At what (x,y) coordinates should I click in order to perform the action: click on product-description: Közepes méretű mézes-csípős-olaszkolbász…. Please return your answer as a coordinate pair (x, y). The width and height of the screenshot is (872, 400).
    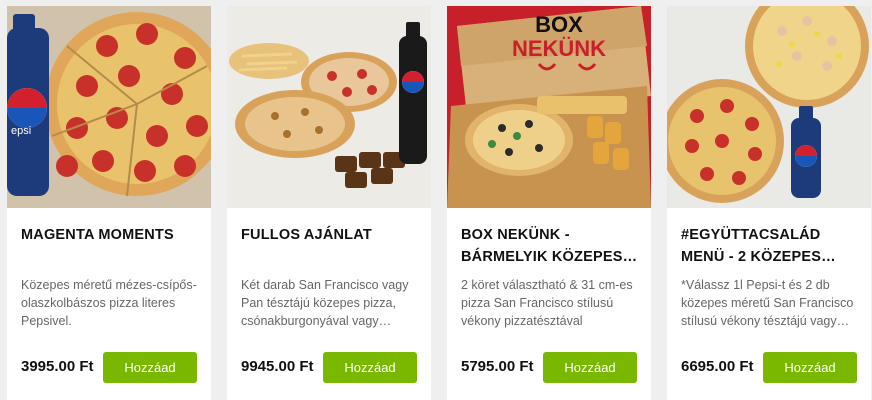
    Looking at the image, I should click on (109, 303).